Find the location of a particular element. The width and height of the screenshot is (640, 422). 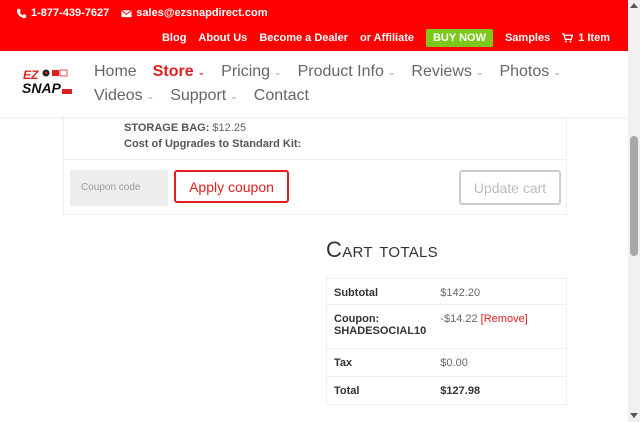

top-link-dealer: Become a Dealer is located at coordinates (303, 38).